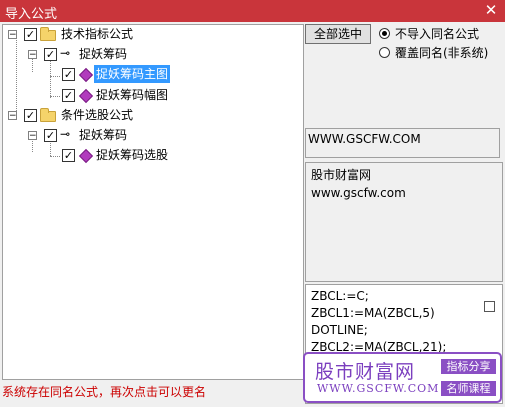 The image size is (505, 407). Describe the element at coordinates (378, 388) in the screenshot. I see `watermark-url: WWW.GSCFW.COM` at that location.